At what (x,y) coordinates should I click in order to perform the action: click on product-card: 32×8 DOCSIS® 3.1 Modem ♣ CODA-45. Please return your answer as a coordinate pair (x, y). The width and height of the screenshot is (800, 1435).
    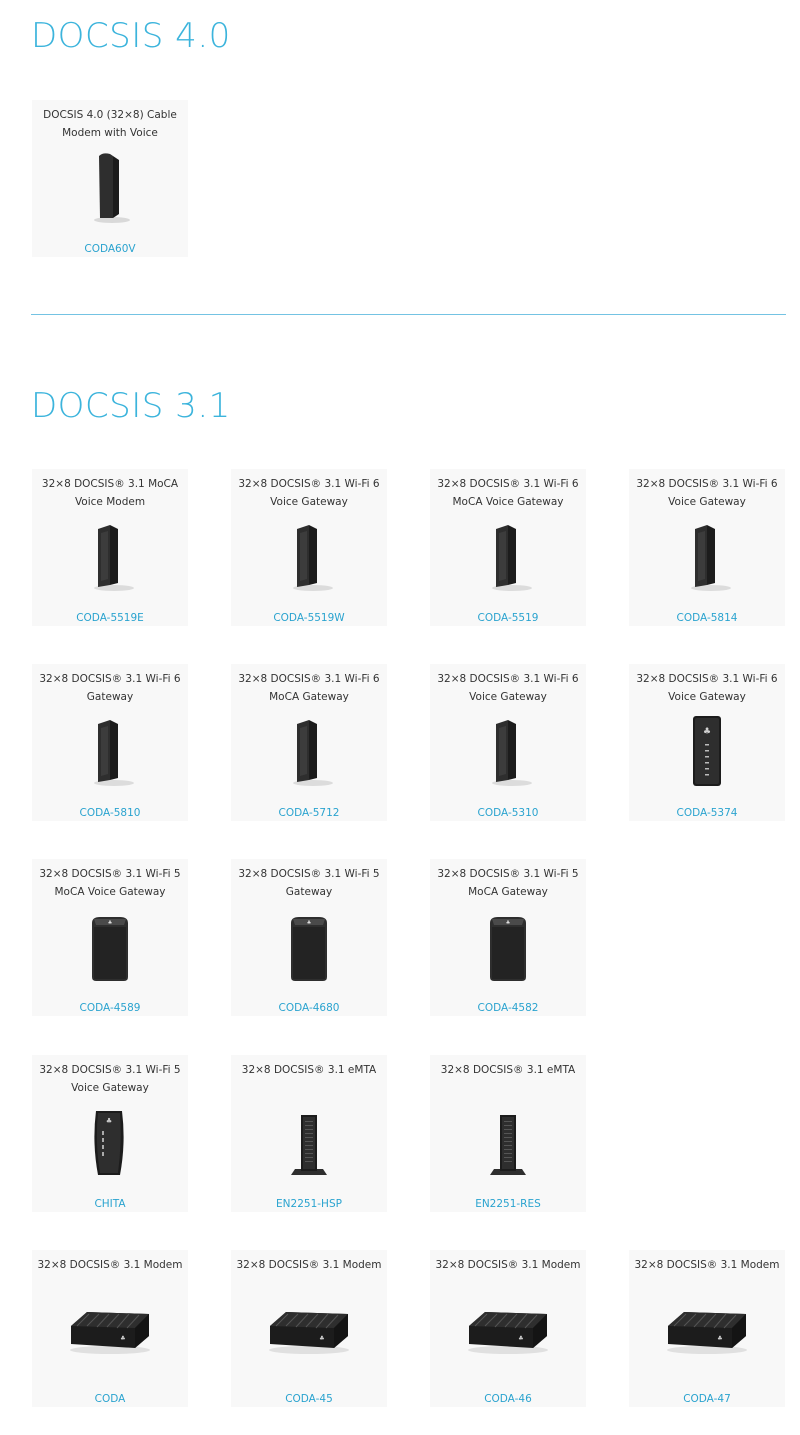
    Looking at the image, I should click on (309, 1328).